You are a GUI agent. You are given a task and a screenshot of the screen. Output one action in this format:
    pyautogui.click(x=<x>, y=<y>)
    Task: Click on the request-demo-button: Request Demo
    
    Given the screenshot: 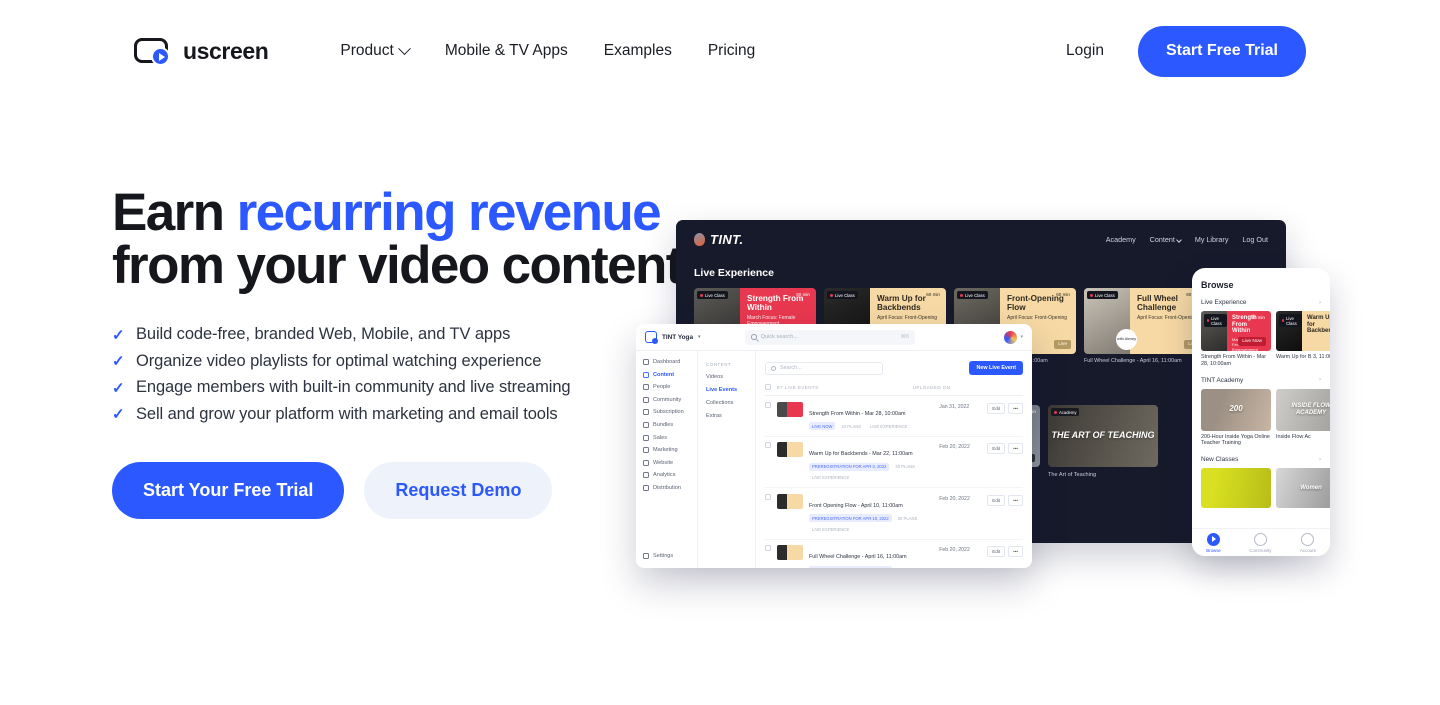 What is the action you would take?
    pyautogui.click(x=458, y=490)
    